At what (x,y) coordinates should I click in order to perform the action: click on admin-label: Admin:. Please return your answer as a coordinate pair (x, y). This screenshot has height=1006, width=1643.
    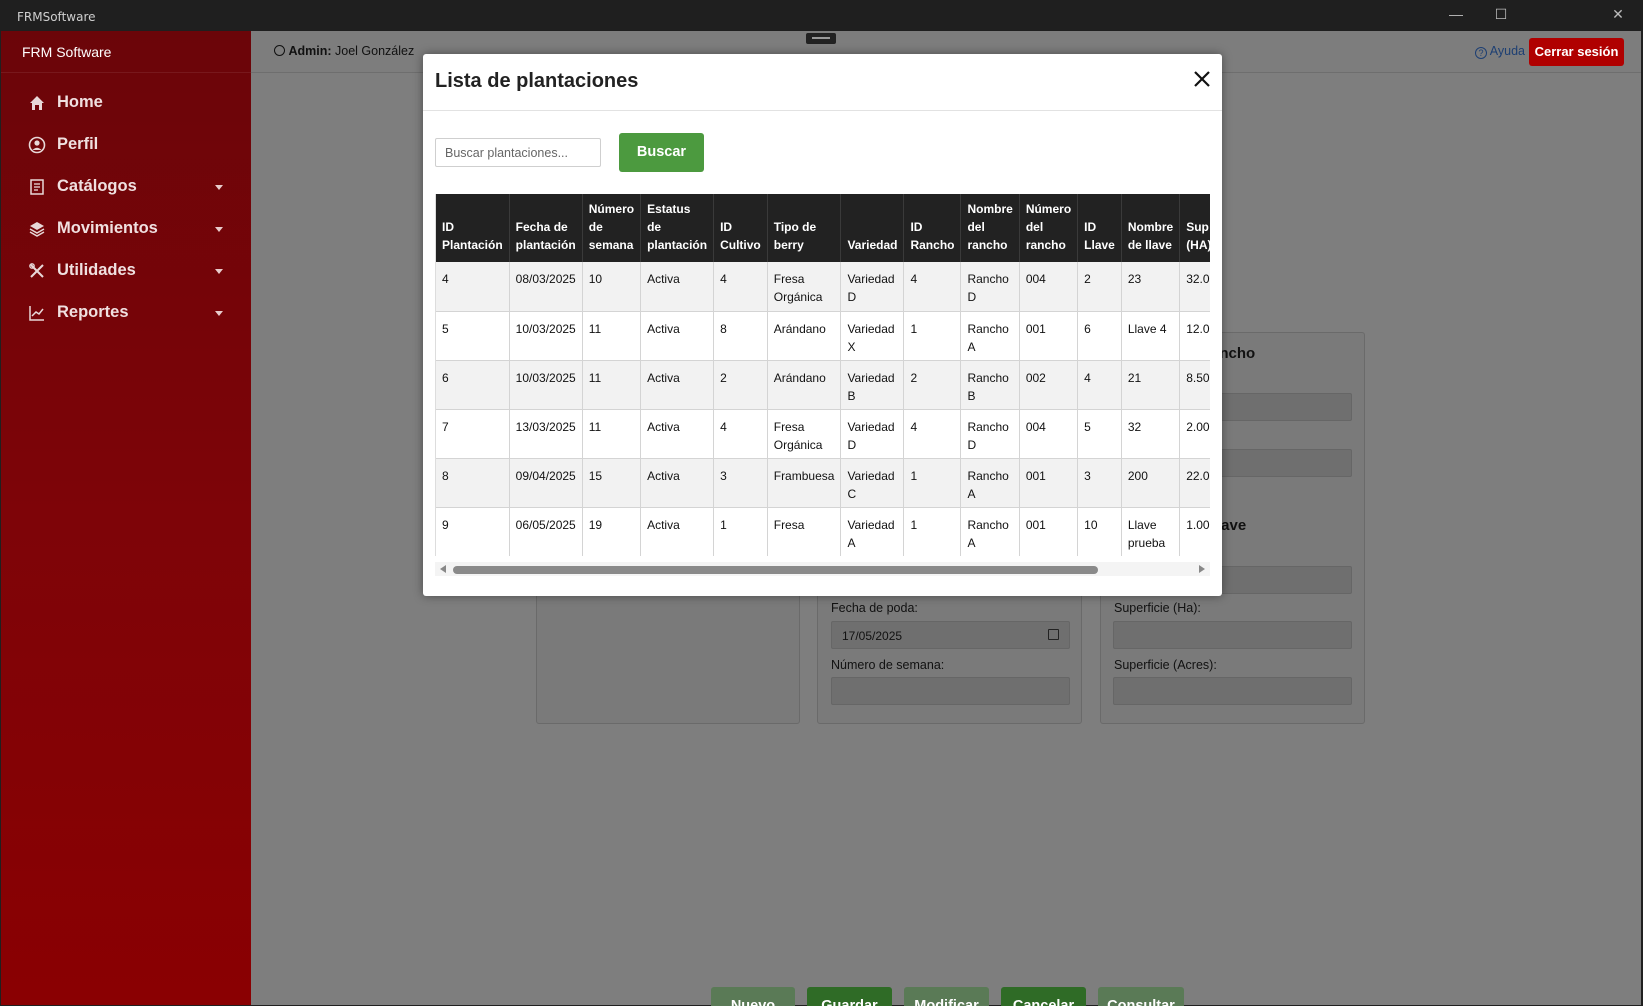
    Looking at the image, I should click on (310, 51).